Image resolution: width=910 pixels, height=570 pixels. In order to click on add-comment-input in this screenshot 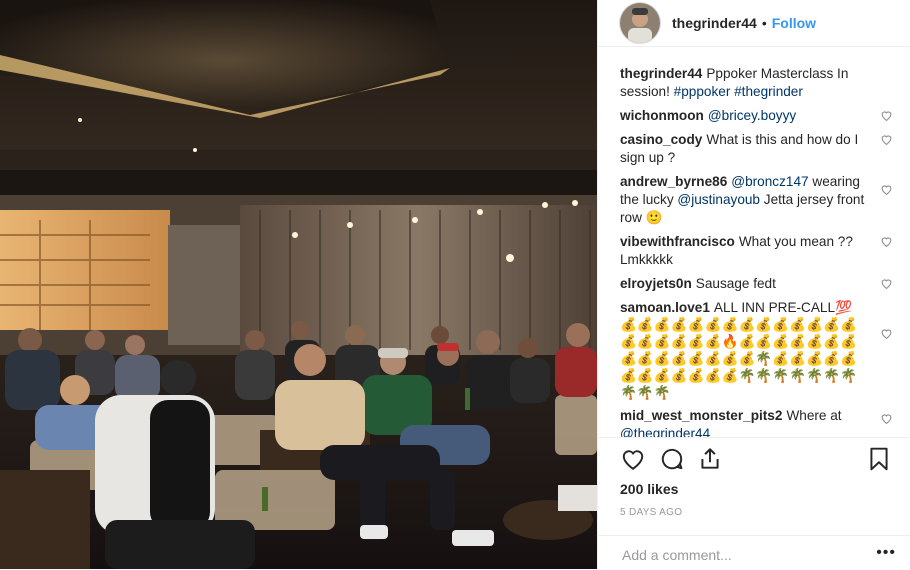, I will do `click(742, 555)`.